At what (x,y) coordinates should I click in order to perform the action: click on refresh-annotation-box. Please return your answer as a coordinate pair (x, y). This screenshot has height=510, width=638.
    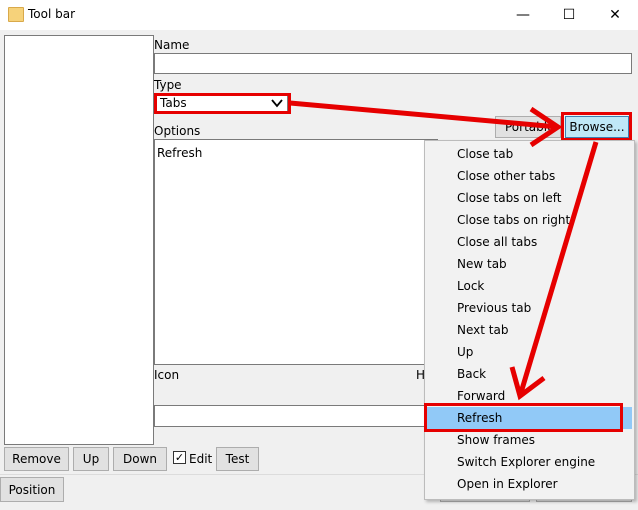
    Looking at the image, I should click on (523, 417).